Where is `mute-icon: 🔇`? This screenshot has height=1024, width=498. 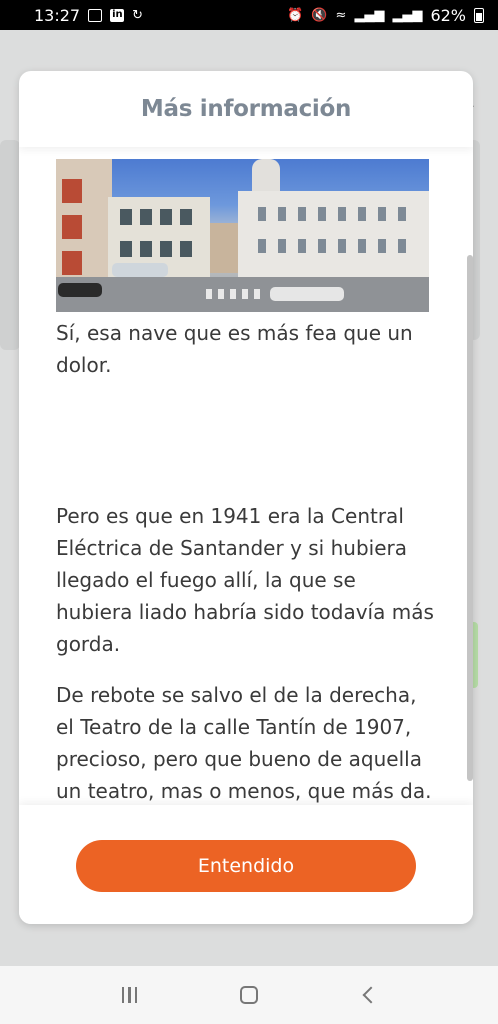 mute-icon: 🔇 is located at coordinates (319, 15).